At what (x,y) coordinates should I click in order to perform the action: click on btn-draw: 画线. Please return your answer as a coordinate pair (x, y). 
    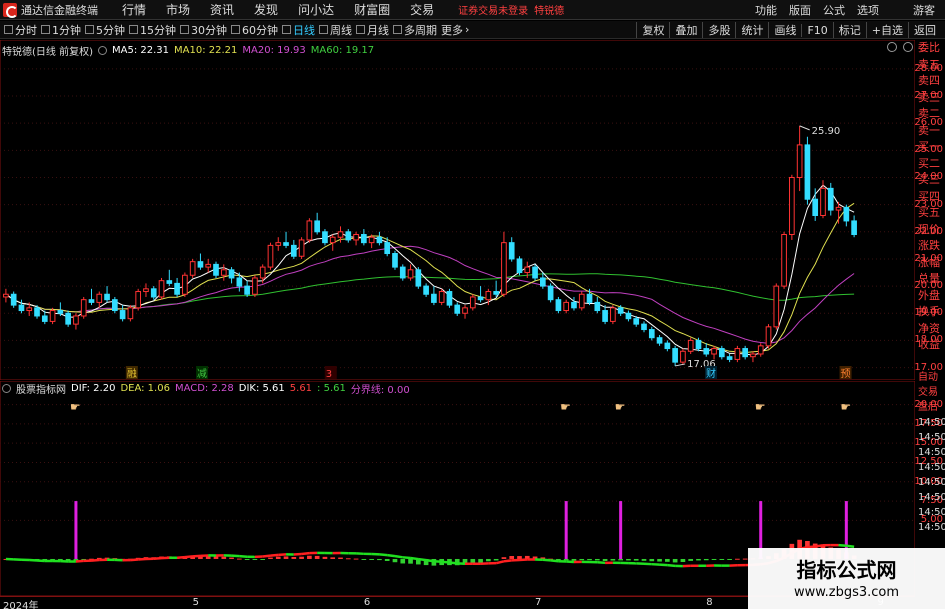
    Looking at the image, I should click on (784, 30).